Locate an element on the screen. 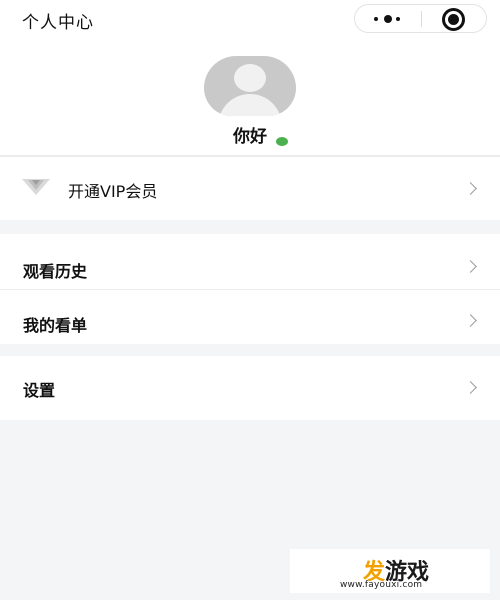 This screenshot has width=500, height=600. mini-program-capsule is located at coordinates (420, 18).